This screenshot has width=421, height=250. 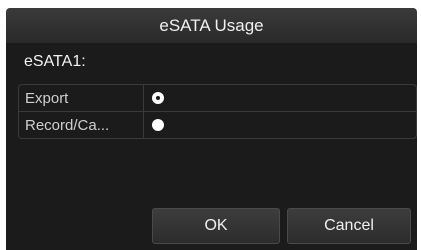 What do you see at coordinates (216, 226) in the screenshot?
I see `ok-button: OK` at bounding box center [216, 226].